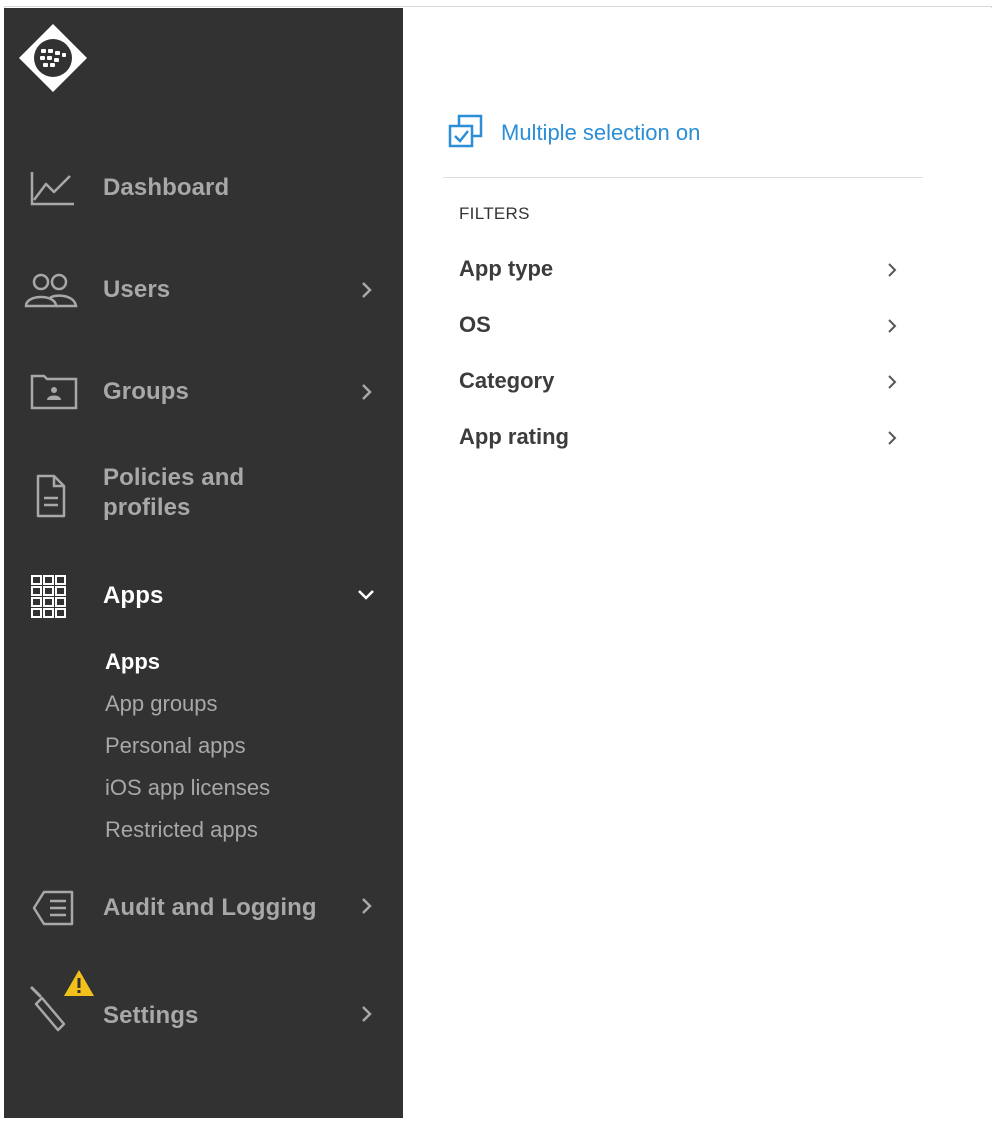 The height and width of the screenshot is (1122, 996). What do you see at coordinates (679, 382) in the screenshot?
I see `filter-category: Category` at bounding box center [679, 382].